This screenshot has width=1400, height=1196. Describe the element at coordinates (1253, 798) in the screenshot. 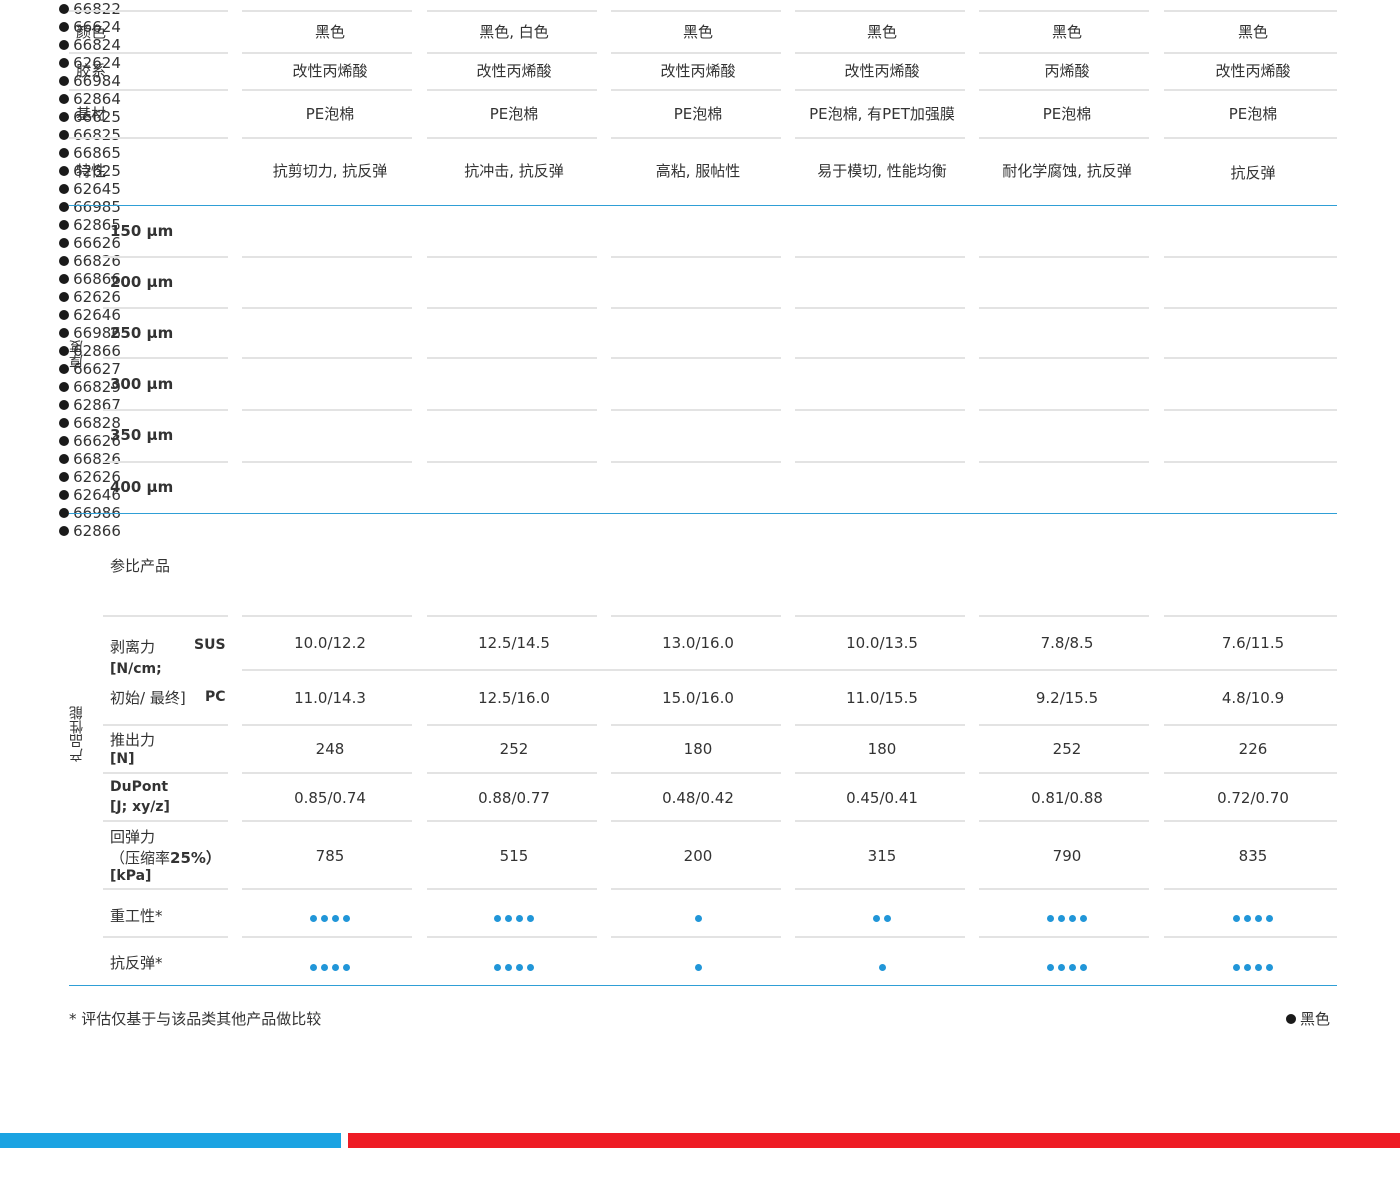

I see `dupont-value: 0.72/0.70` at that location.